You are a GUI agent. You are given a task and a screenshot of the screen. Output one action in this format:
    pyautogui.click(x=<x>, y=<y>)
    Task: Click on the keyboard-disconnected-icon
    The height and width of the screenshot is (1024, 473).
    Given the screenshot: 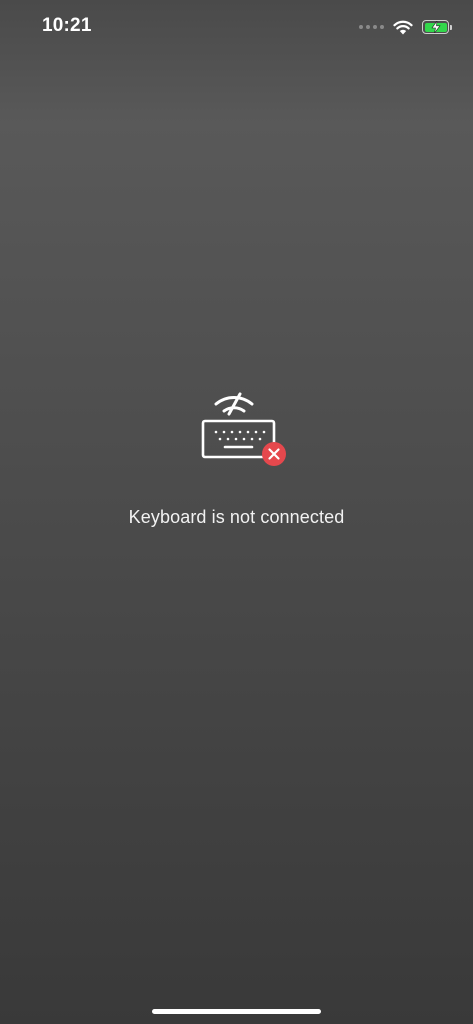 What is the action you would take?
    pyautogui.click(x=243, y=429)
    